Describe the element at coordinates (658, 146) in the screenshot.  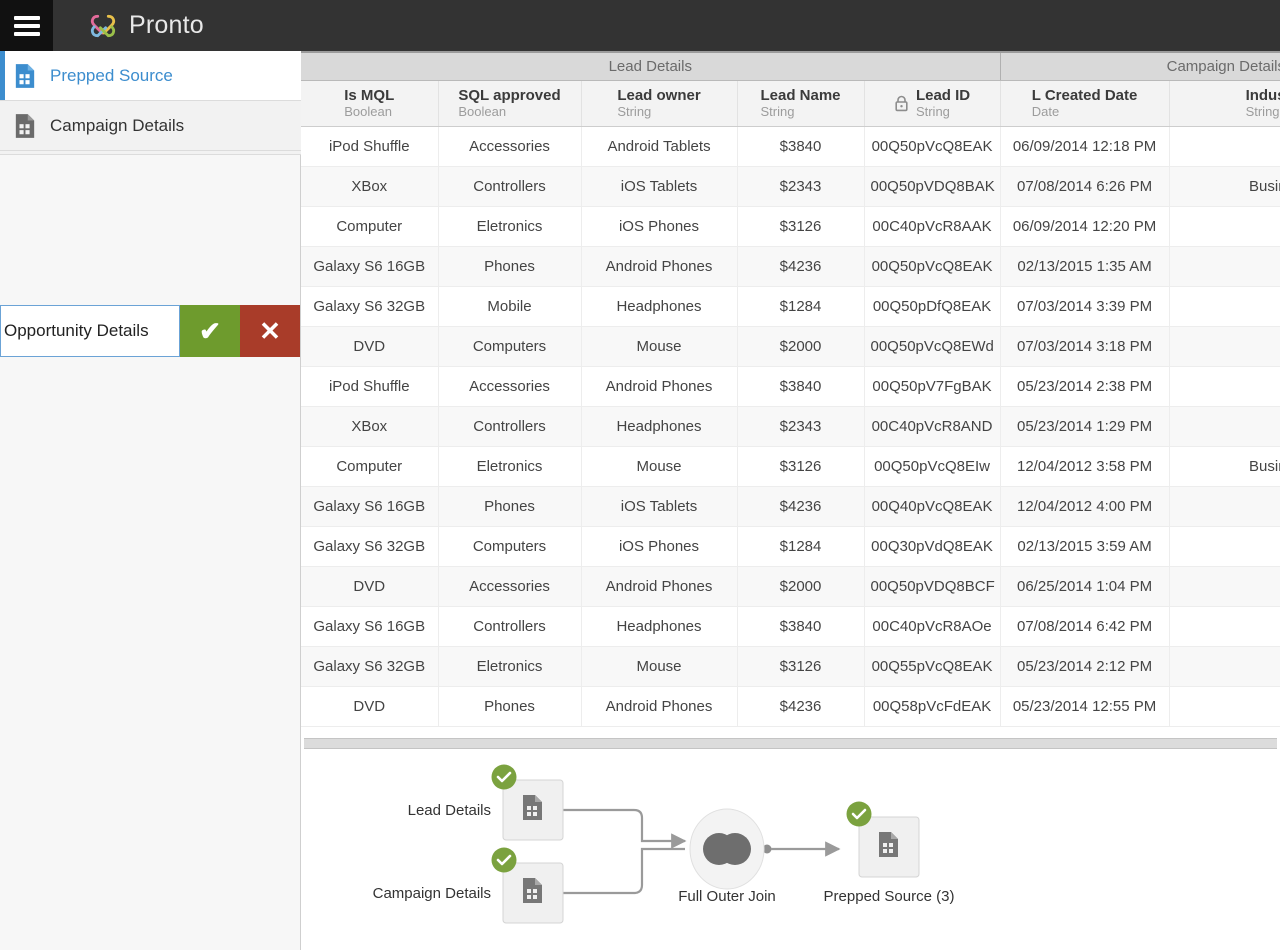
I see `cell-lead-owner: Android Tablets` at that location.